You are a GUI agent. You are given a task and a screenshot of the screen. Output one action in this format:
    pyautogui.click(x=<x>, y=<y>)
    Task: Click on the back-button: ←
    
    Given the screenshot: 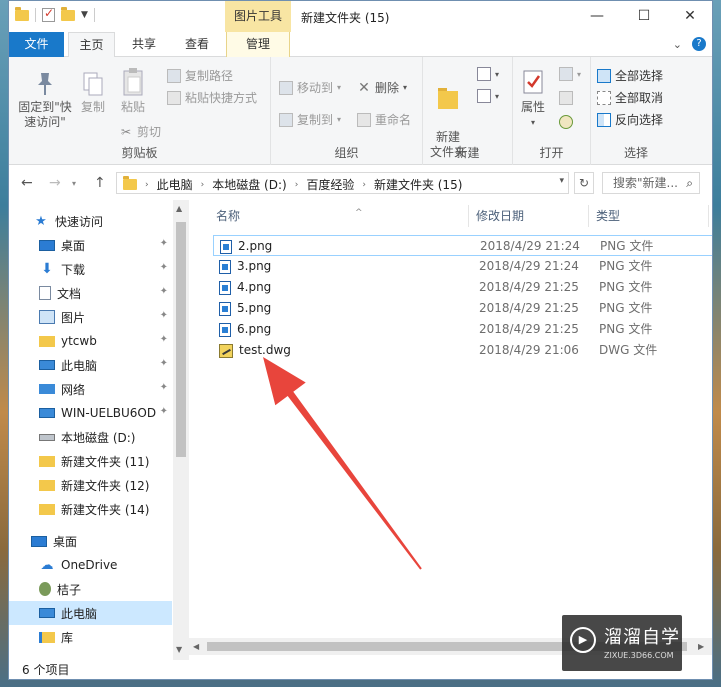 What is the action you would take?
    pyautogui.click(x=27, y=183)
    